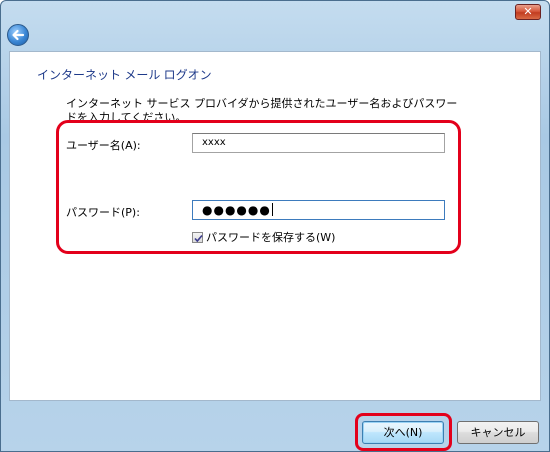 The image size is (550, 452). What do you see at coordinates (498, 432) in the screenshot?
I see `cancel-button: キャンセル` at bounding box center [498, 432].